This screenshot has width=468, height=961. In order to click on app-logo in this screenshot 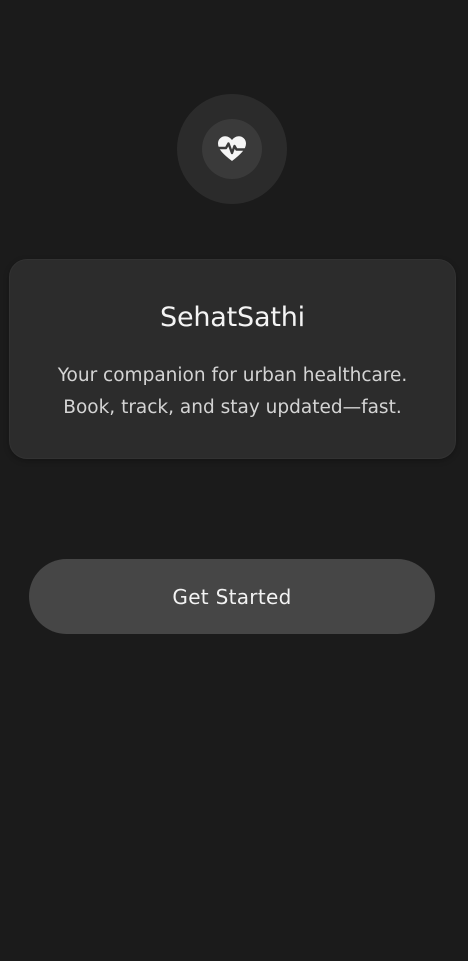, I will do `click(232, 149)`.